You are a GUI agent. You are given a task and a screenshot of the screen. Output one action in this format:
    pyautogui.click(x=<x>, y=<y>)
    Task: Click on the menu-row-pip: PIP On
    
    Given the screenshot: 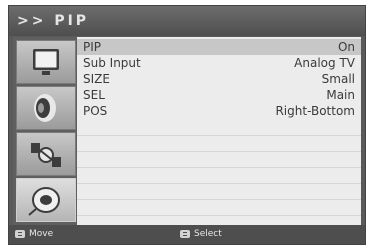 What is the action you would take?
    pyautogui.click(x=219, y=47)
    